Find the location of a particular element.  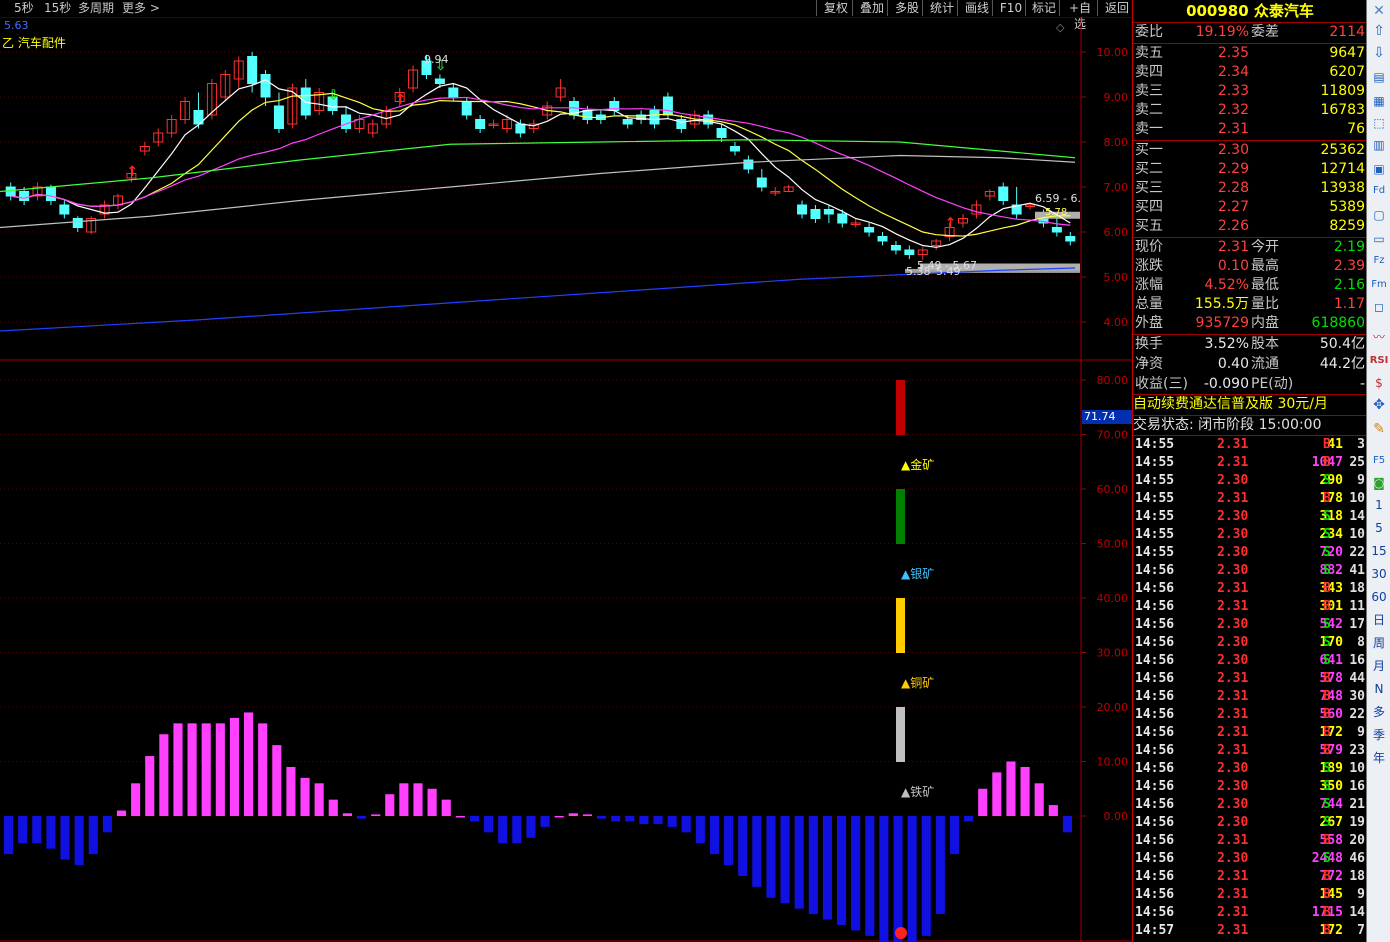

sell-order-row: 卖五 2.35 9647 is located at coordinates (1250, 53).